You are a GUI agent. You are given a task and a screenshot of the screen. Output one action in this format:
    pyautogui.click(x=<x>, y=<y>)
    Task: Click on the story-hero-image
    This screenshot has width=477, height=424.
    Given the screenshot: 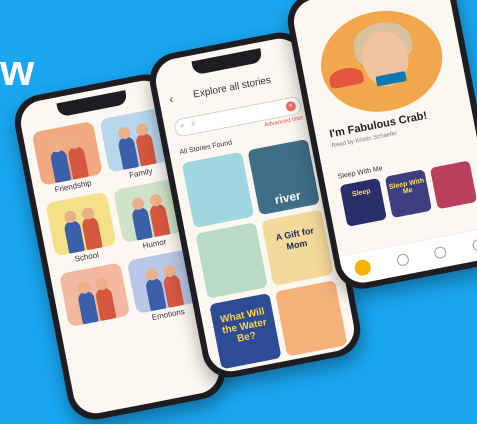 What is the action you would take?
    pyautogui.click(x=382, y=61)
    